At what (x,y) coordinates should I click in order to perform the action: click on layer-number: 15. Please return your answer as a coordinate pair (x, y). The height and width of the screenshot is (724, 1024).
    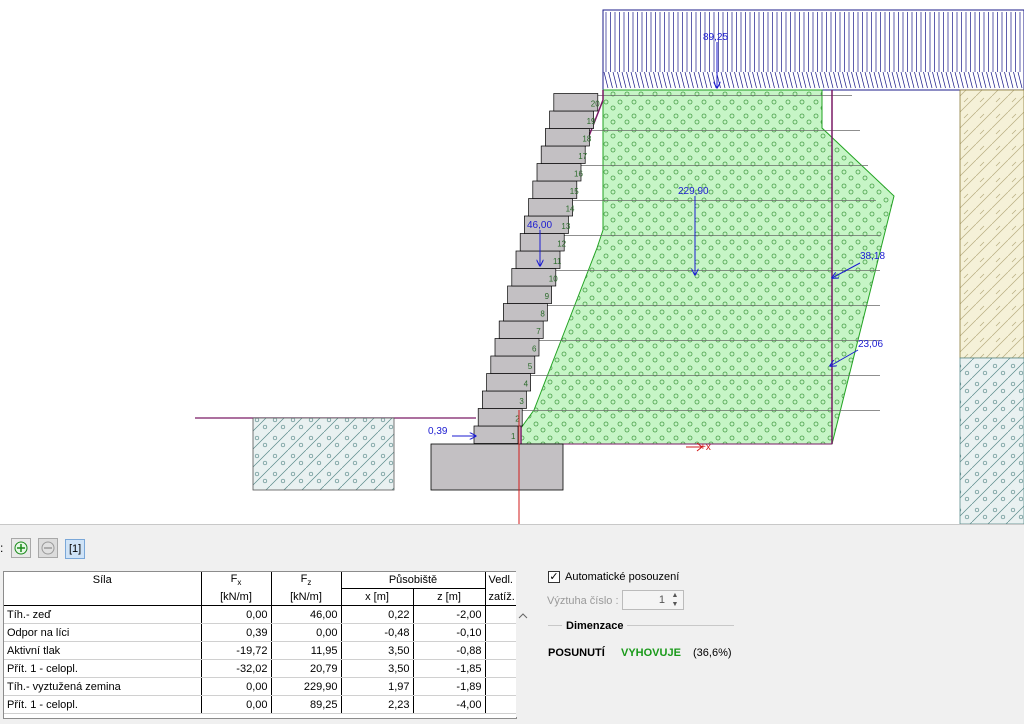
    Looking at the image, I should click on (574, 191).